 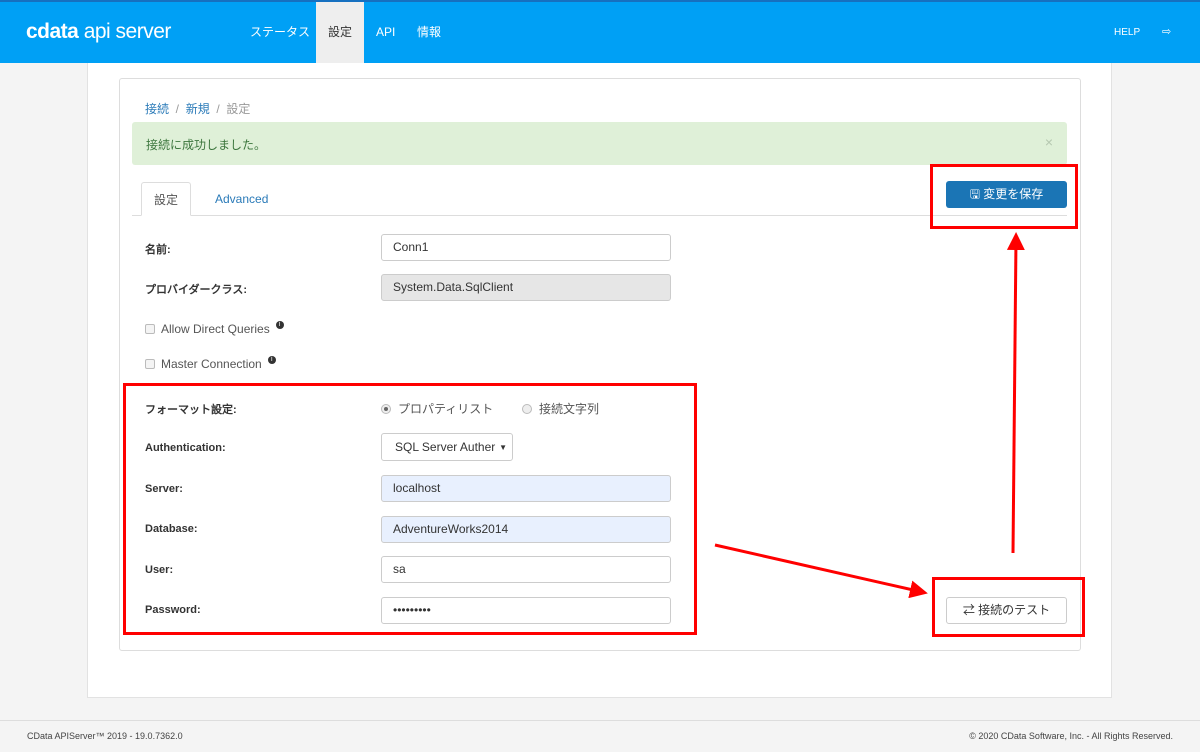 I want to click on arrow-to-save, so click(x=1015, y=393).